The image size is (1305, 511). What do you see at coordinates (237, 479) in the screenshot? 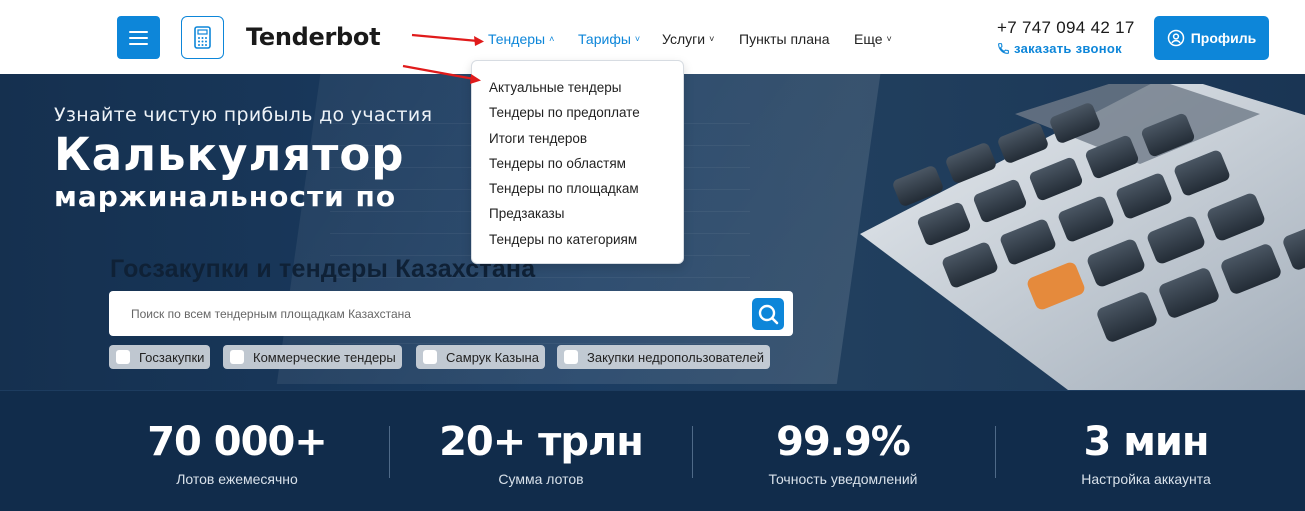
I see `stat-label: Лотов ежемесячно` at bounding box center [237, 479].